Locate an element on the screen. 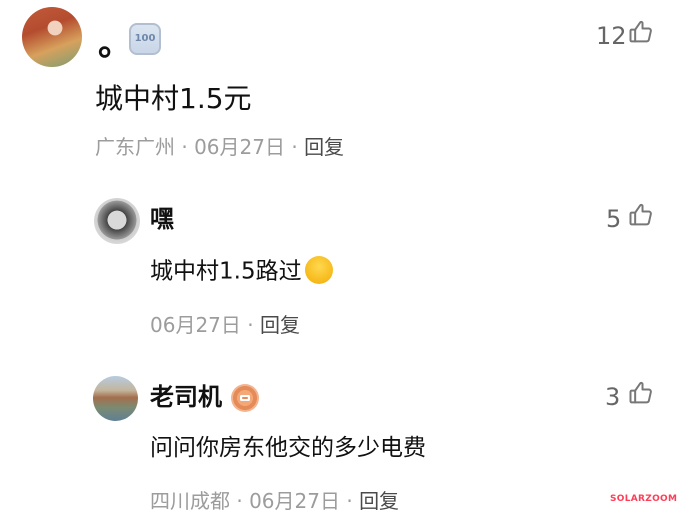 This screenshot has height=519, width=680. comment-meta: 06月27日 · 回复 is located at coordinates (225, 325).